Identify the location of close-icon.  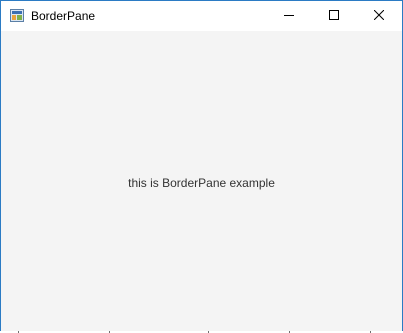
(378, 16).